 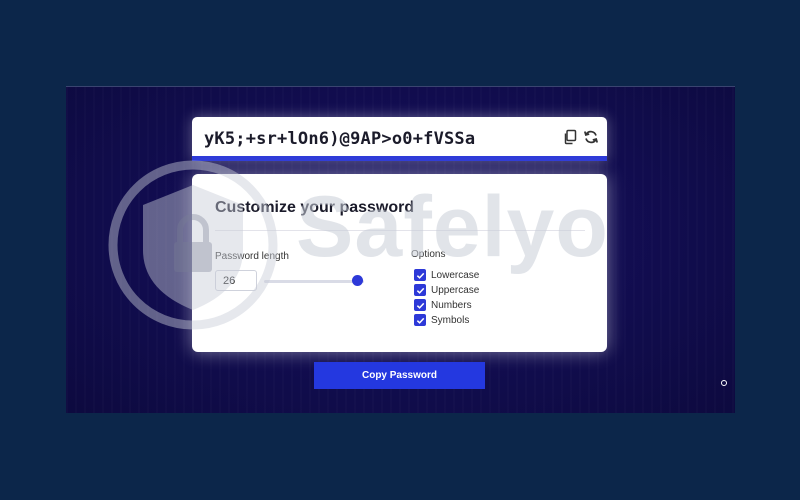 What do you see at coordinates (252, 256) in the screenshot?
I see `password-length-label: Password length` at bounding box center [252, 256].